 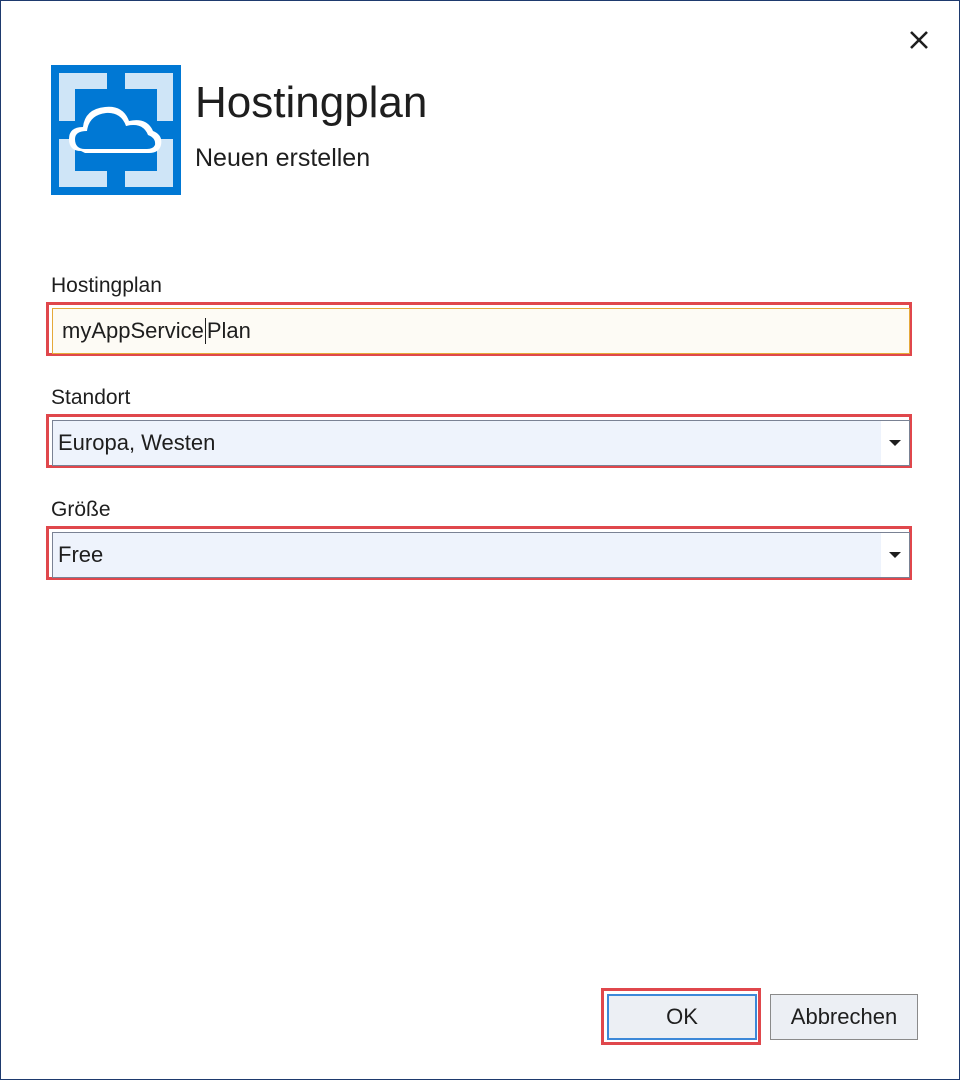 What do you see at coordinates (311, 102) in the screenshot?
I see `dialog-title: Hostingplan` at bounding box center [311, 102].